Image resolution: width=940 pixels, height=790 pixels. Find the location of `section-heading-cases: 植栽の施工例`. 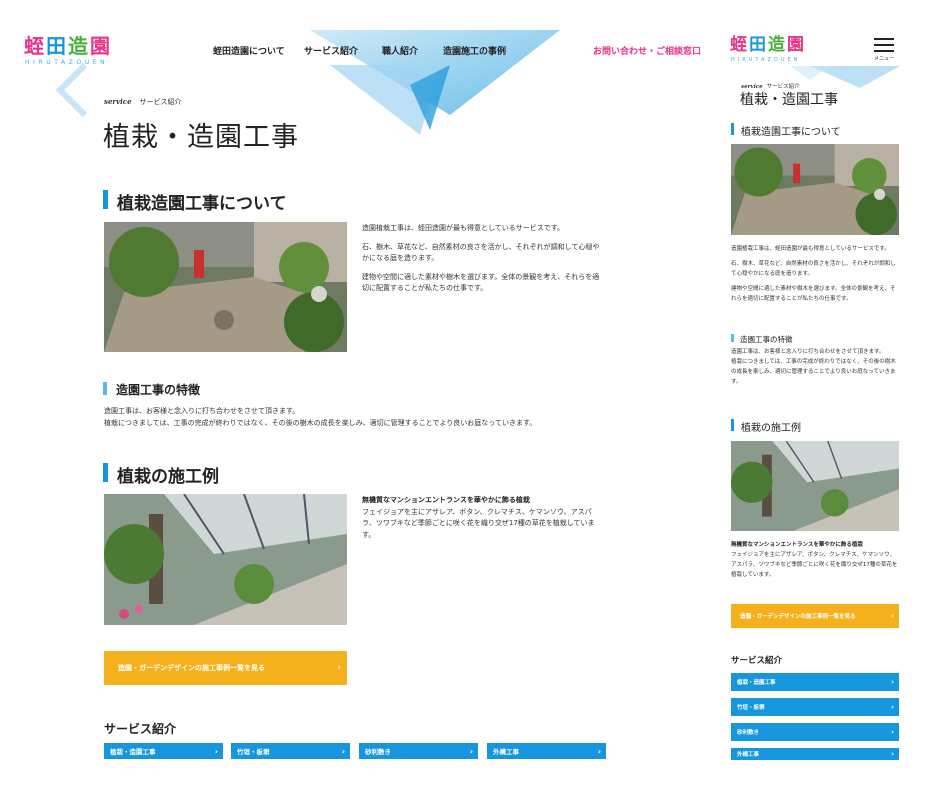

section-heading-cases: 植栽の施工例 is located at coordinates (161, 474).